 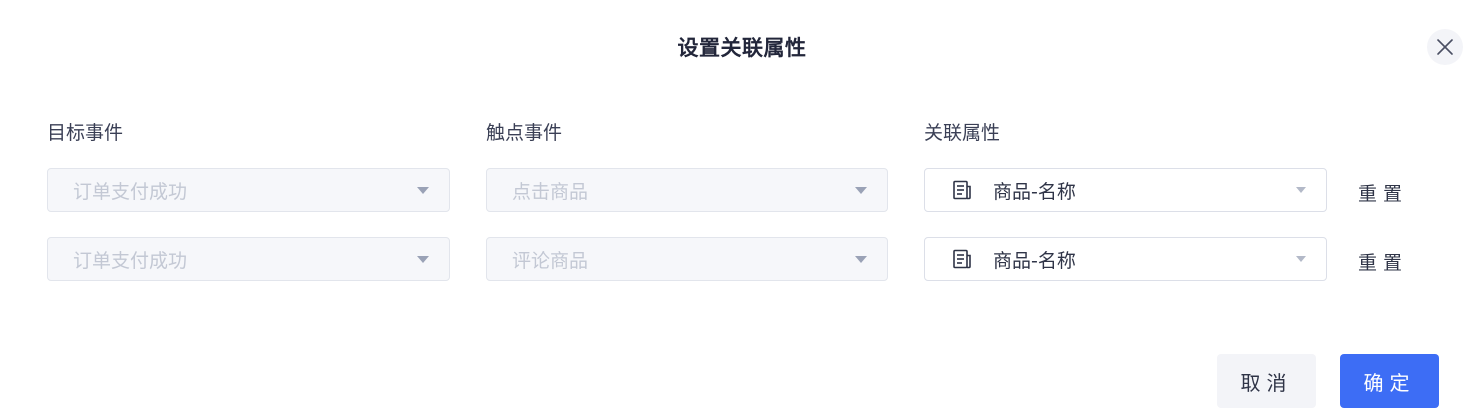 What do you see at coordinates (742, 48) in the screenshot?
I see `dialog-title: 设置关联属性` at bounding box center [742, 48].